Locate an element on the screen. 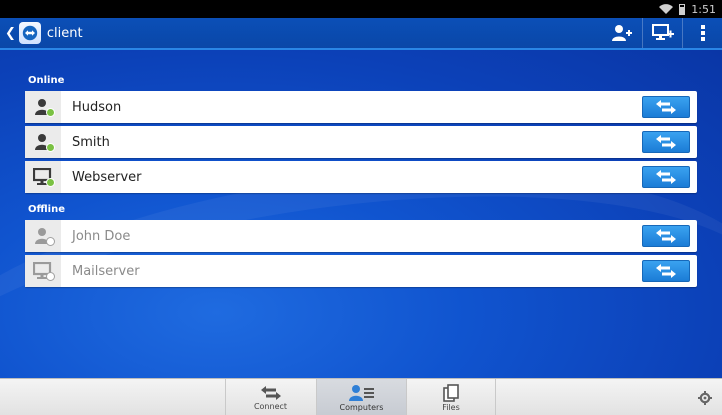  add-contact-button is located at coordinates (622, 33).